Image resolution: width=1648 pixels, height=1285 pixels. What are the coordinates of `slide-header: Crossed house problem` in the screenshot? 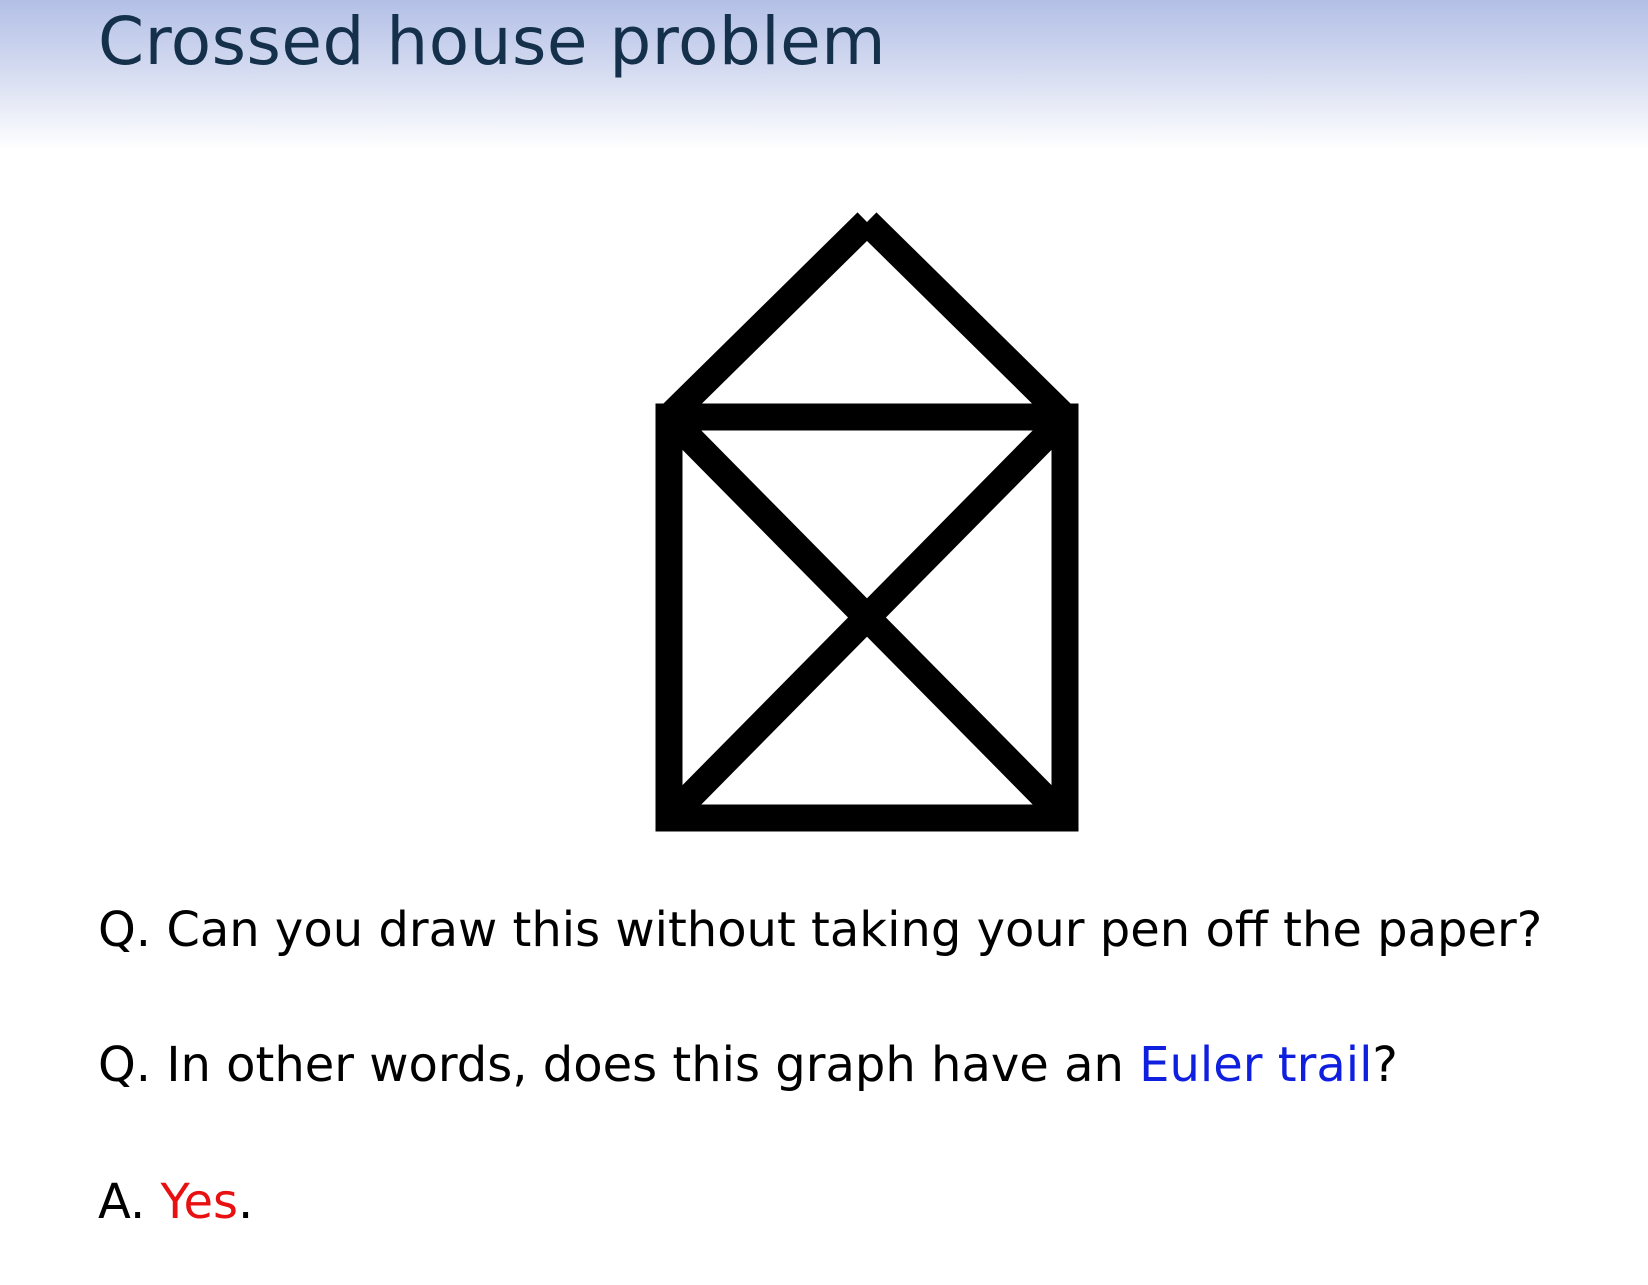 It's located at (824, 75).